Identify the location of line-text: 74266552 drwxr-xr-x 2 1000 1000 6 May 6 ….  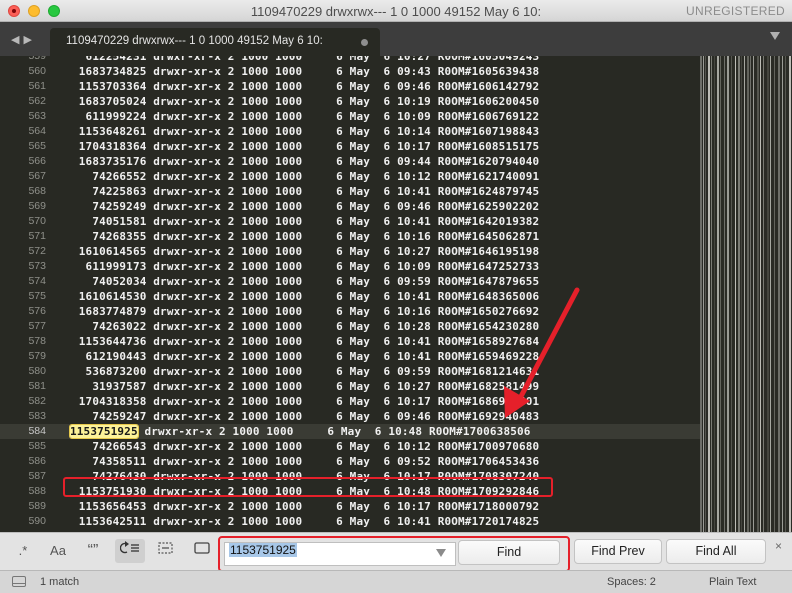
(306, 176).